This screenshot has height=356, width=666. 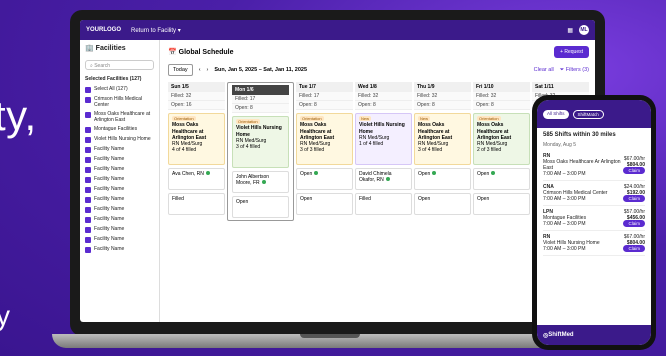 I want to click on shift-time: 7:00 AM – 3:00 PM, so click(x=564, y=174).